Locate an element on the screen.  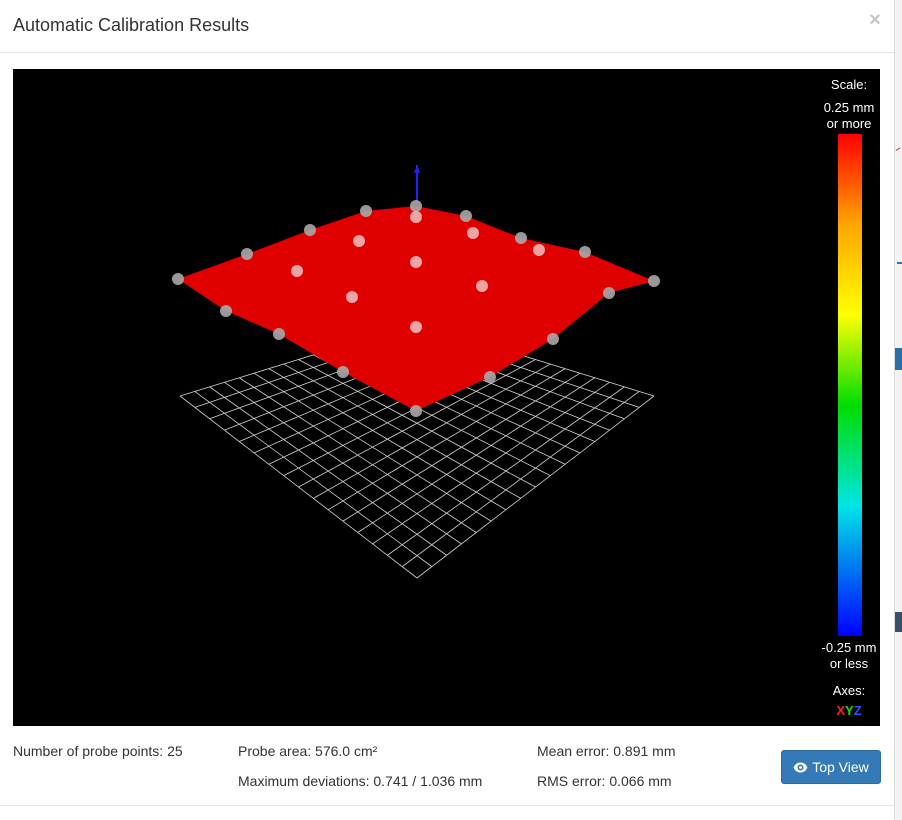
scale-min-qualifier: or less is located at coordinates (849, 663).